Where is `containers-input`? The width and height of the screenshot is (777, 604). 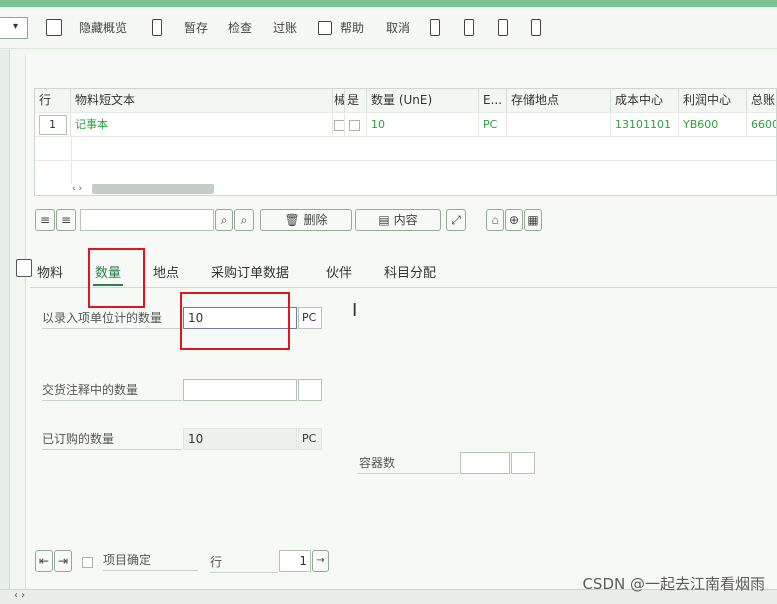
containers-input is located at coordinates (485, 463).